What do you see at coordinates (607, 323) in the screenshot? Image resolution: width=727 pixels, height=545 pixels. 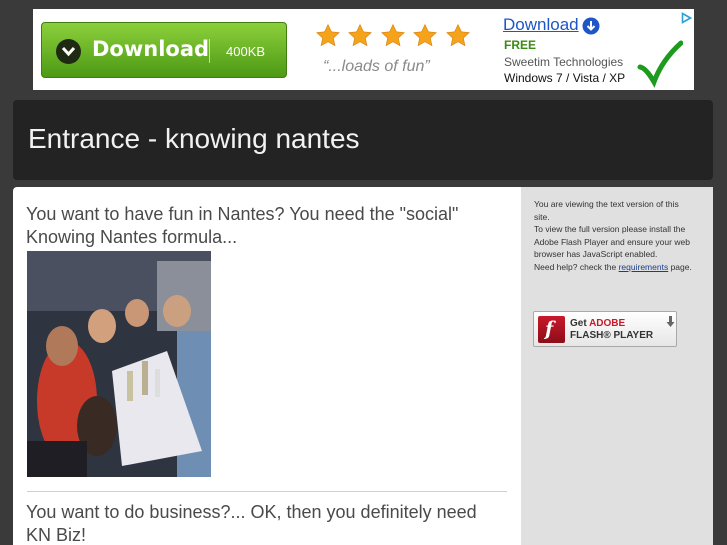 I see `flash-adobe-text: ADOBE` at bounding box center [607, 323].